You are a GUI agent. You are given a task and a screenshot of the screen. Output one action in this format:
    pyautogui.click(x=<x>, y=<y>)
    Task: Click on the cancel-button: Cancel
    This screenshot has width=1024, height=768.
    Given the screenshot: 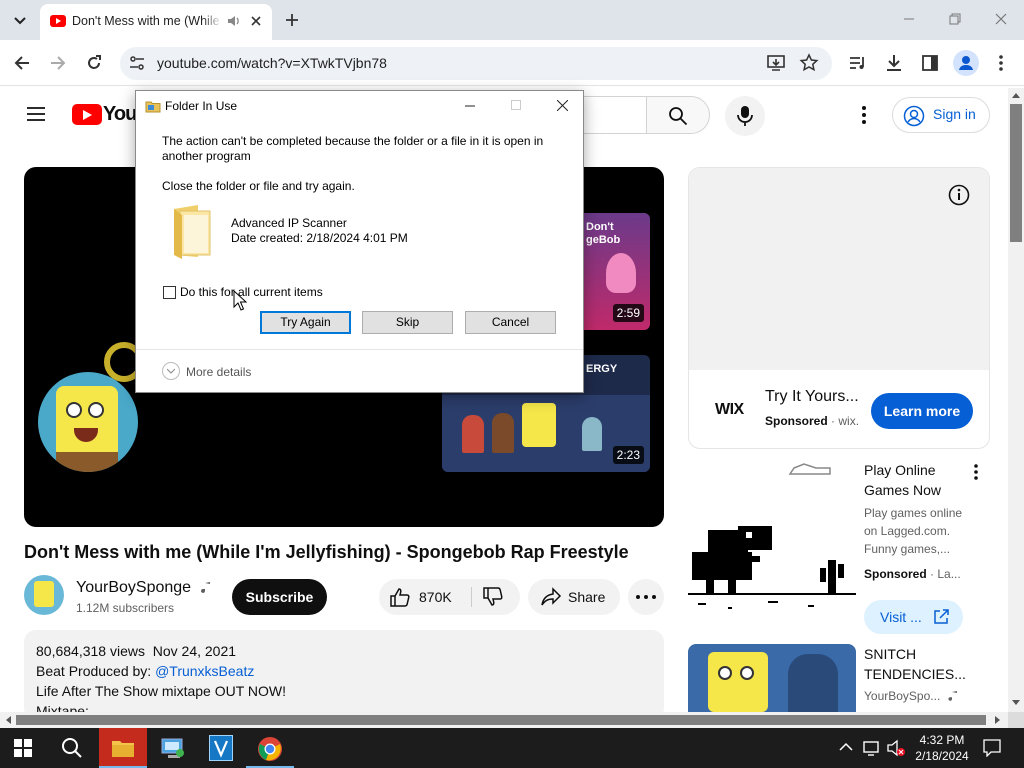 What is the action you would take?
    pyautogui.click(x=510, y=322)
    